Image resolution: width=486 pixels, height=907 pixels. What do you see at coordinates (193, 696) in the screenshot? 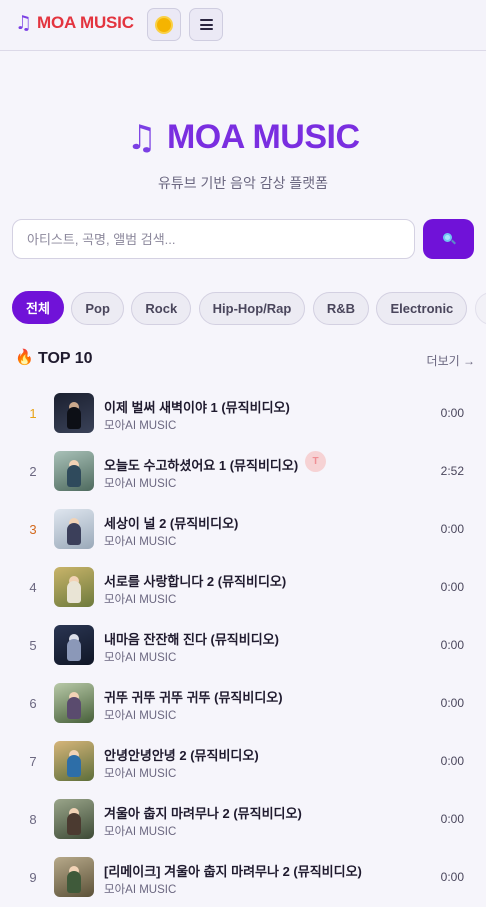
I see `track-title: 귀뚜 귀뚜 귀뚜 귀뚜 (뮤직비디오)` at bounding box center [193, 696].